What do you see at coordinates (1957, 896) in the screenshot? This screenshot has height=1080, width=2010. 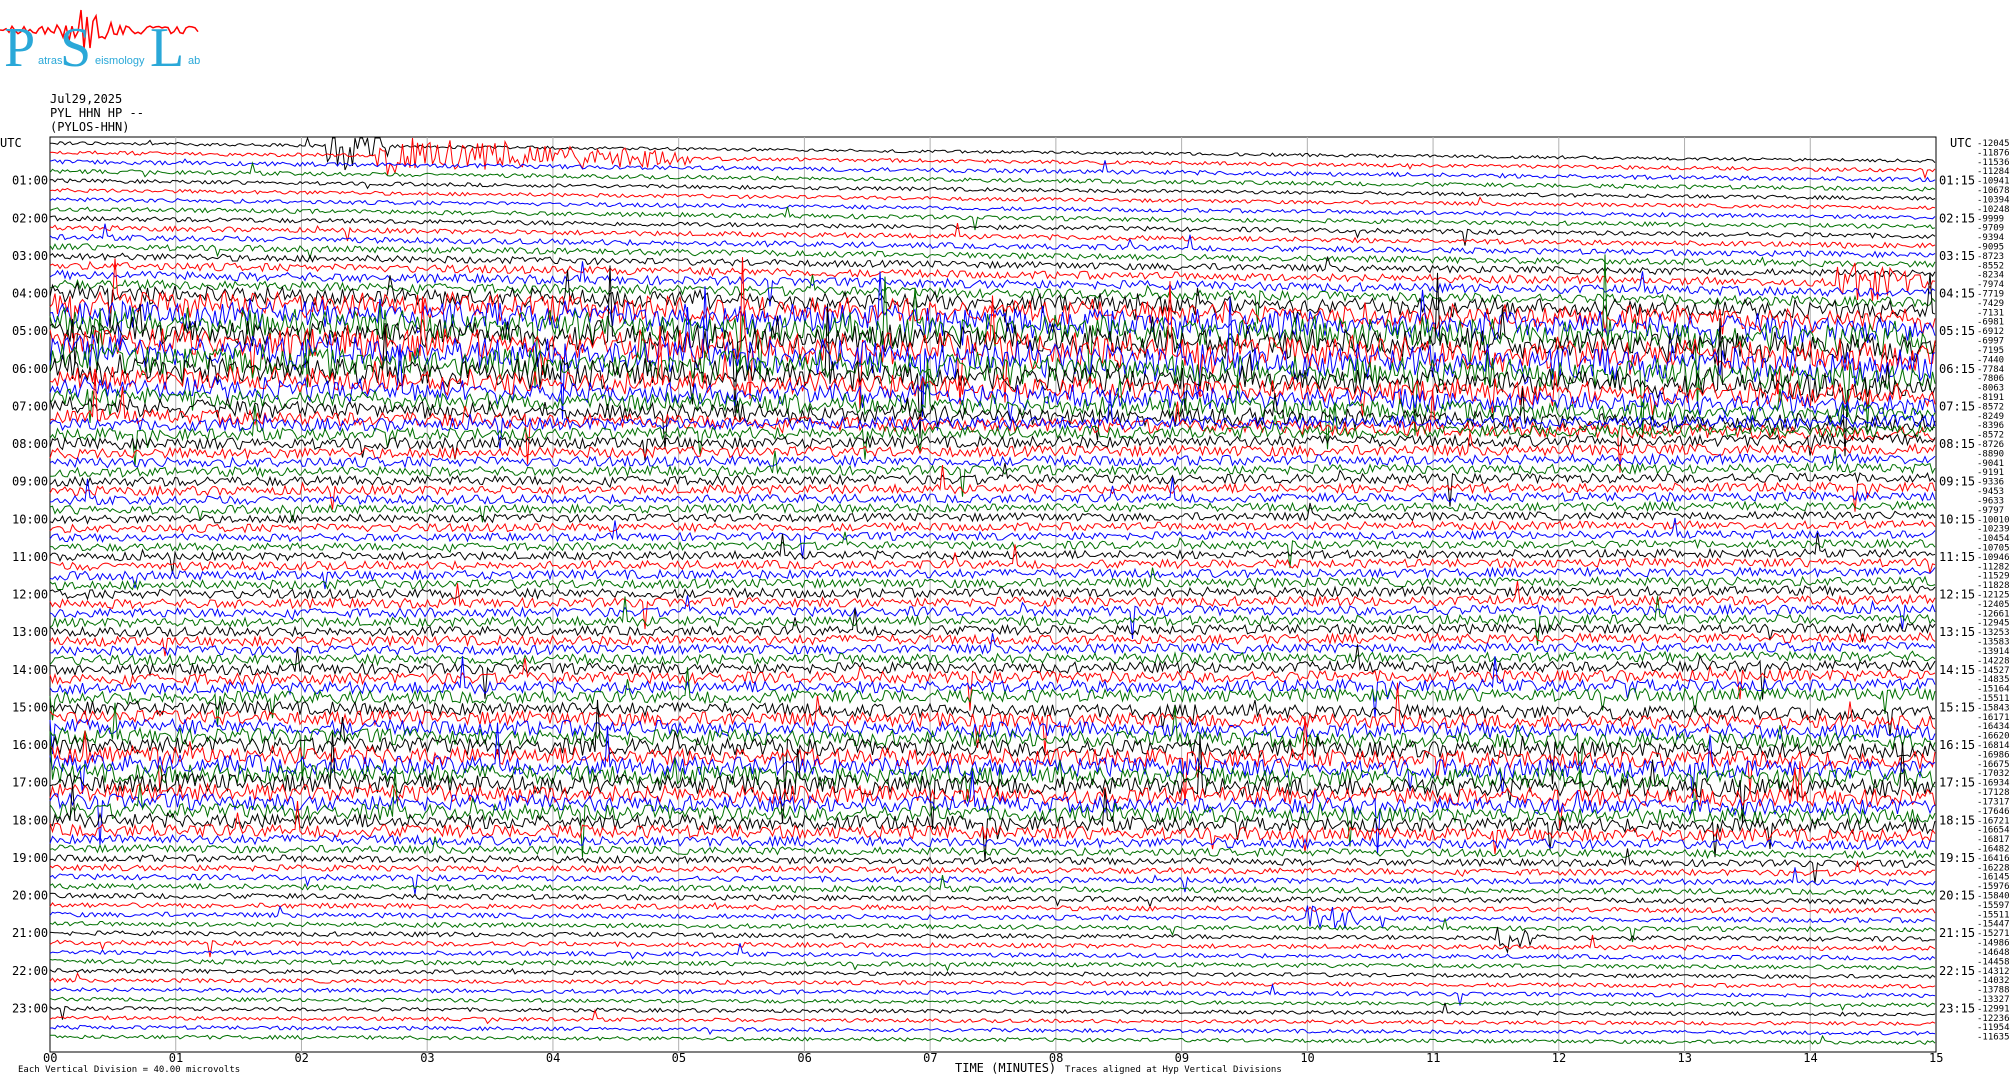 I see `right-hour-label-19: 20:15` at bounding box center [1957, 896].